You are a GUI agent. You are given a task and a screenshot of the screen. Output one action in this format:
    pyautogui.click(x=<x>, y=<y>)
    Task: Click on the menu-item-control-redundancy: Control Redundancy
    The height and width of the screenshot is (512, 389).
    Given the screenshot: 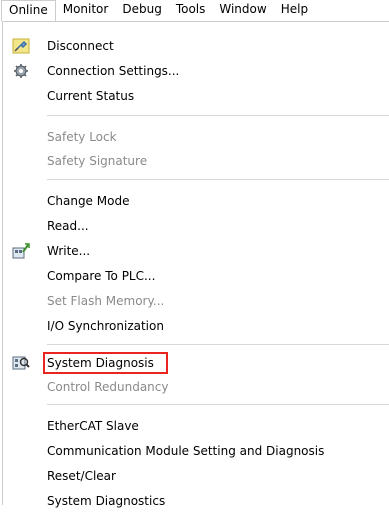 What is the action you would take?
    pyautogui.click(x=196, y=387)
    